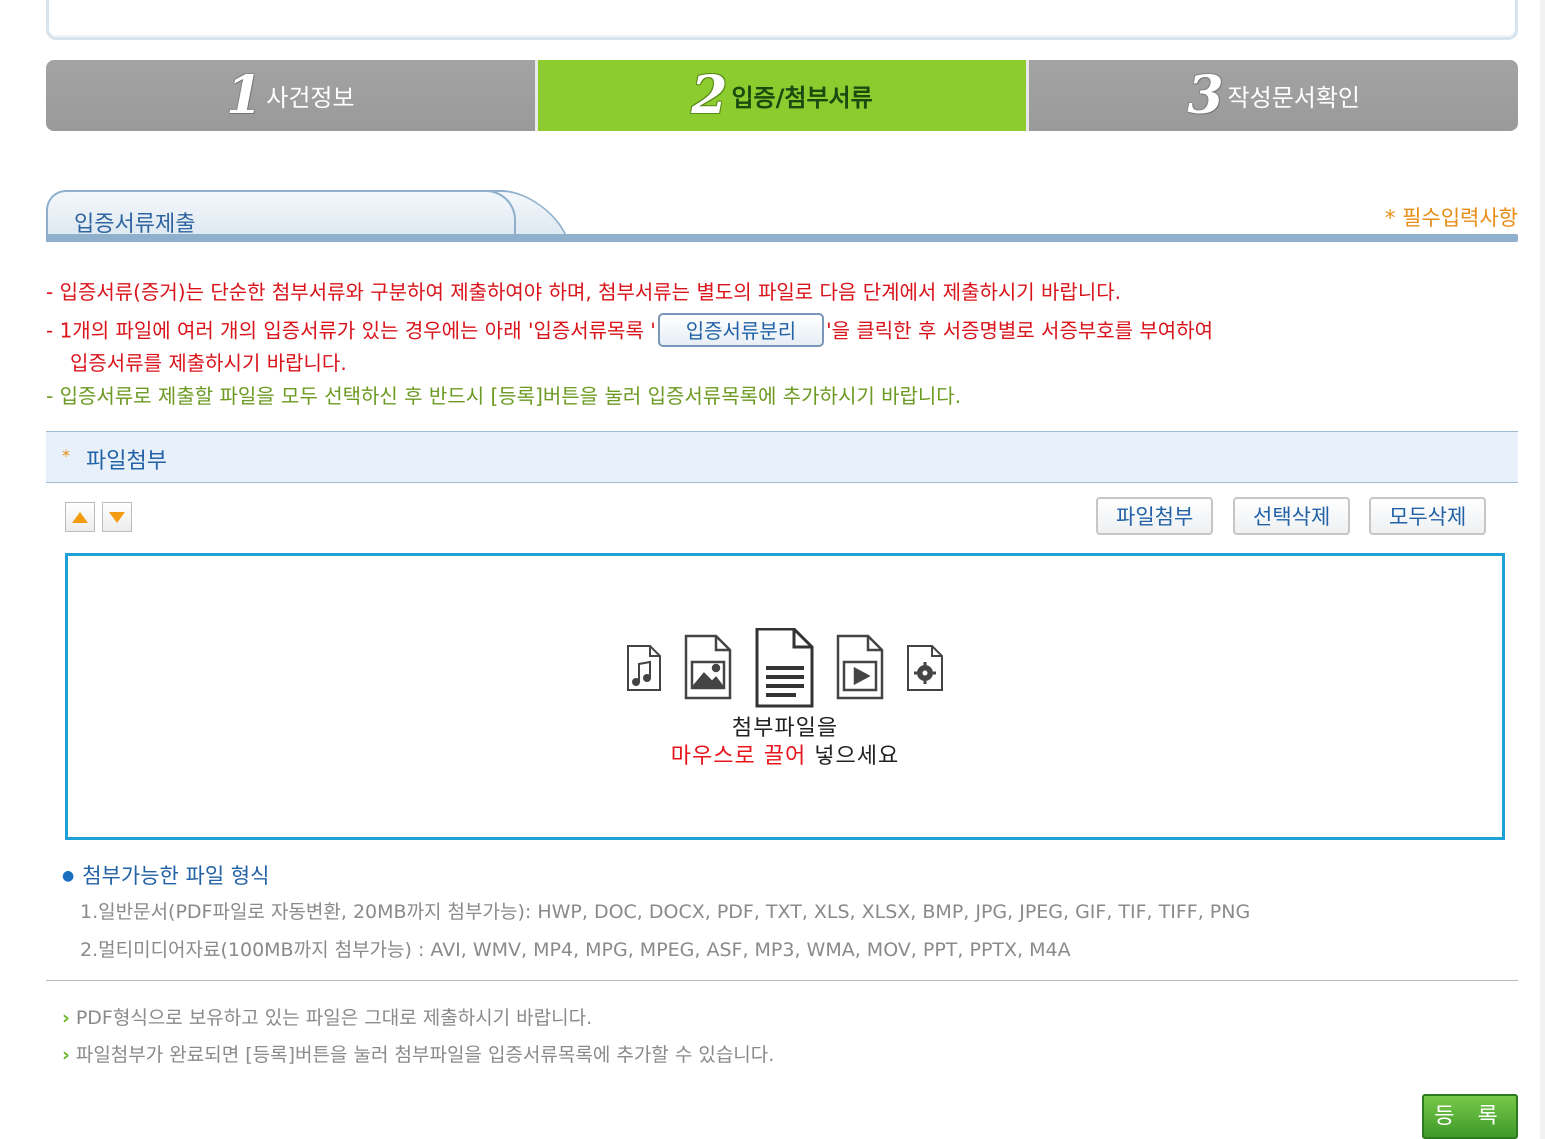 Image resolution: width=1545 pixels, height=1139 pixels. What do you see at coordinates (1428, 516) in the screenshot?
I see `delete-all-button: 모두삭제` at bounding box center [1428, 516].